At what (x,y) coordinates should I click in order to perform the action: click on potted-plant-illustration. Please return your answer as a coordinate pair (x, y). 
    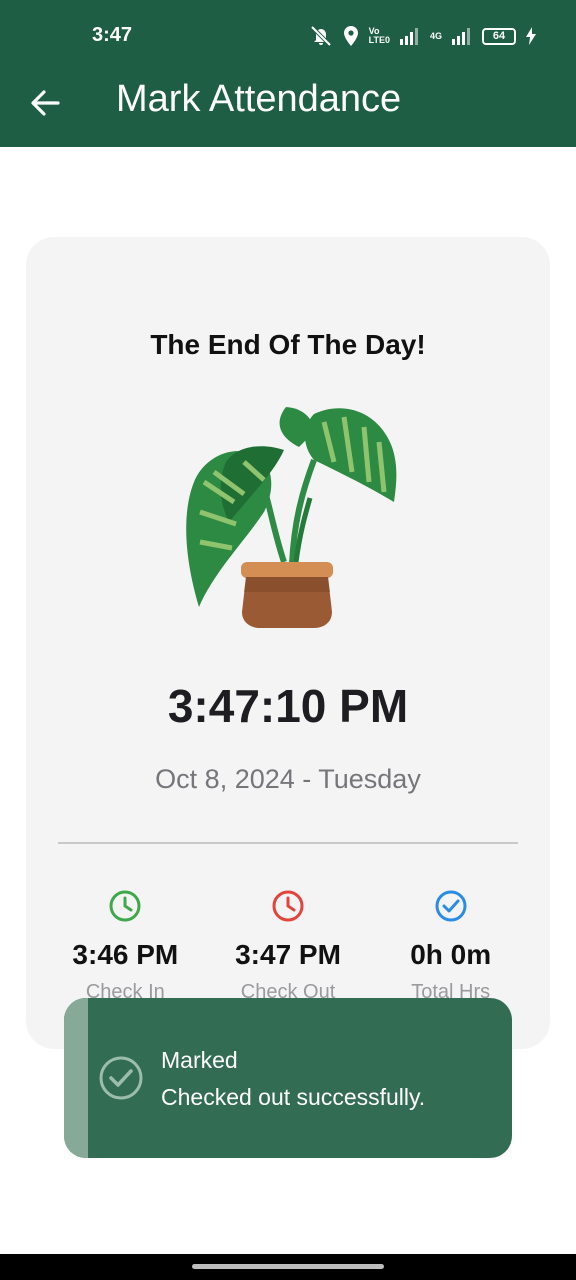
    Looking at the image, I should click on (291, 517).